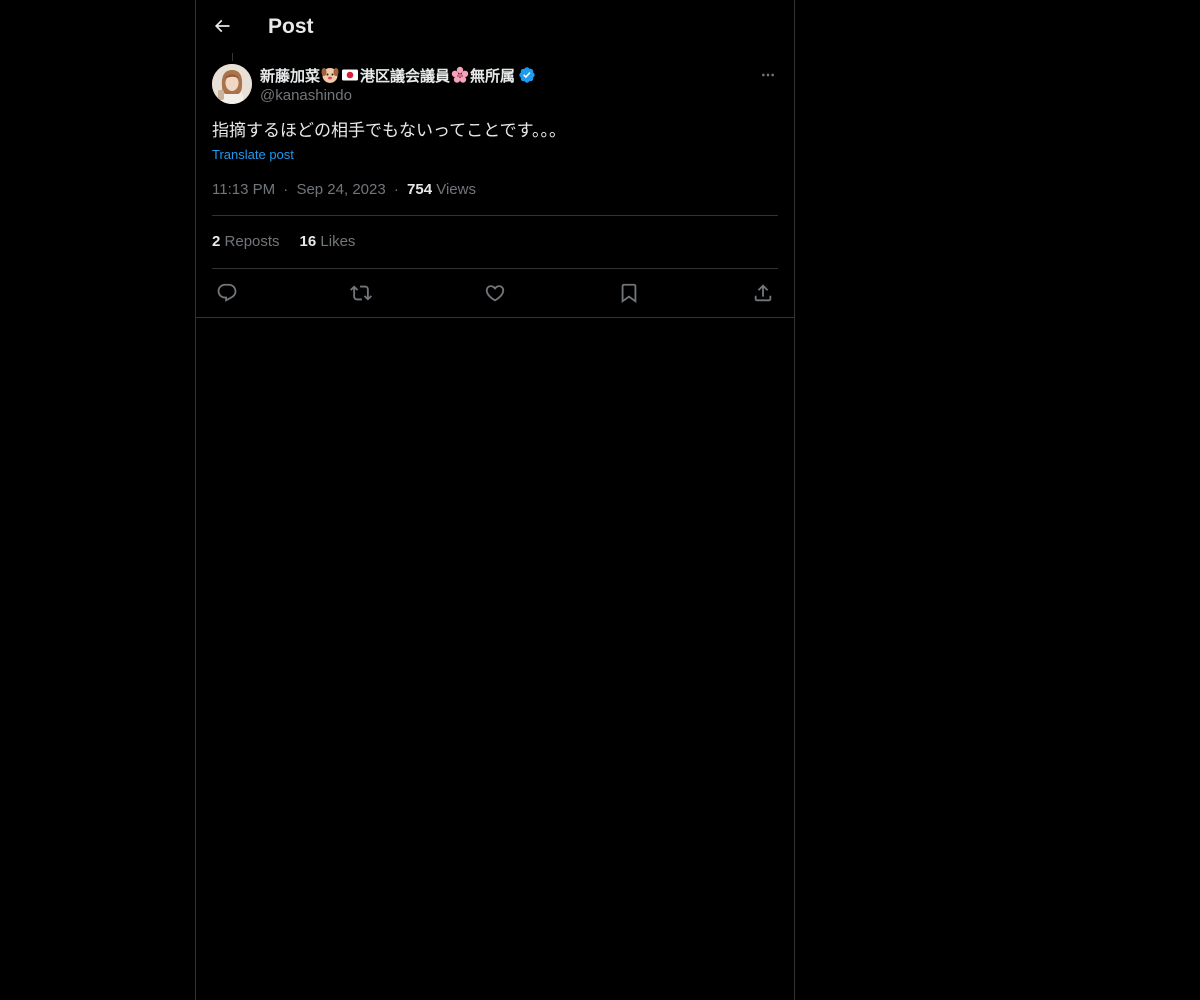  What do you see at coordinates (216, 241) in the screenshot?
I see `reposts-count: 2` at bounding box center [216, 241].